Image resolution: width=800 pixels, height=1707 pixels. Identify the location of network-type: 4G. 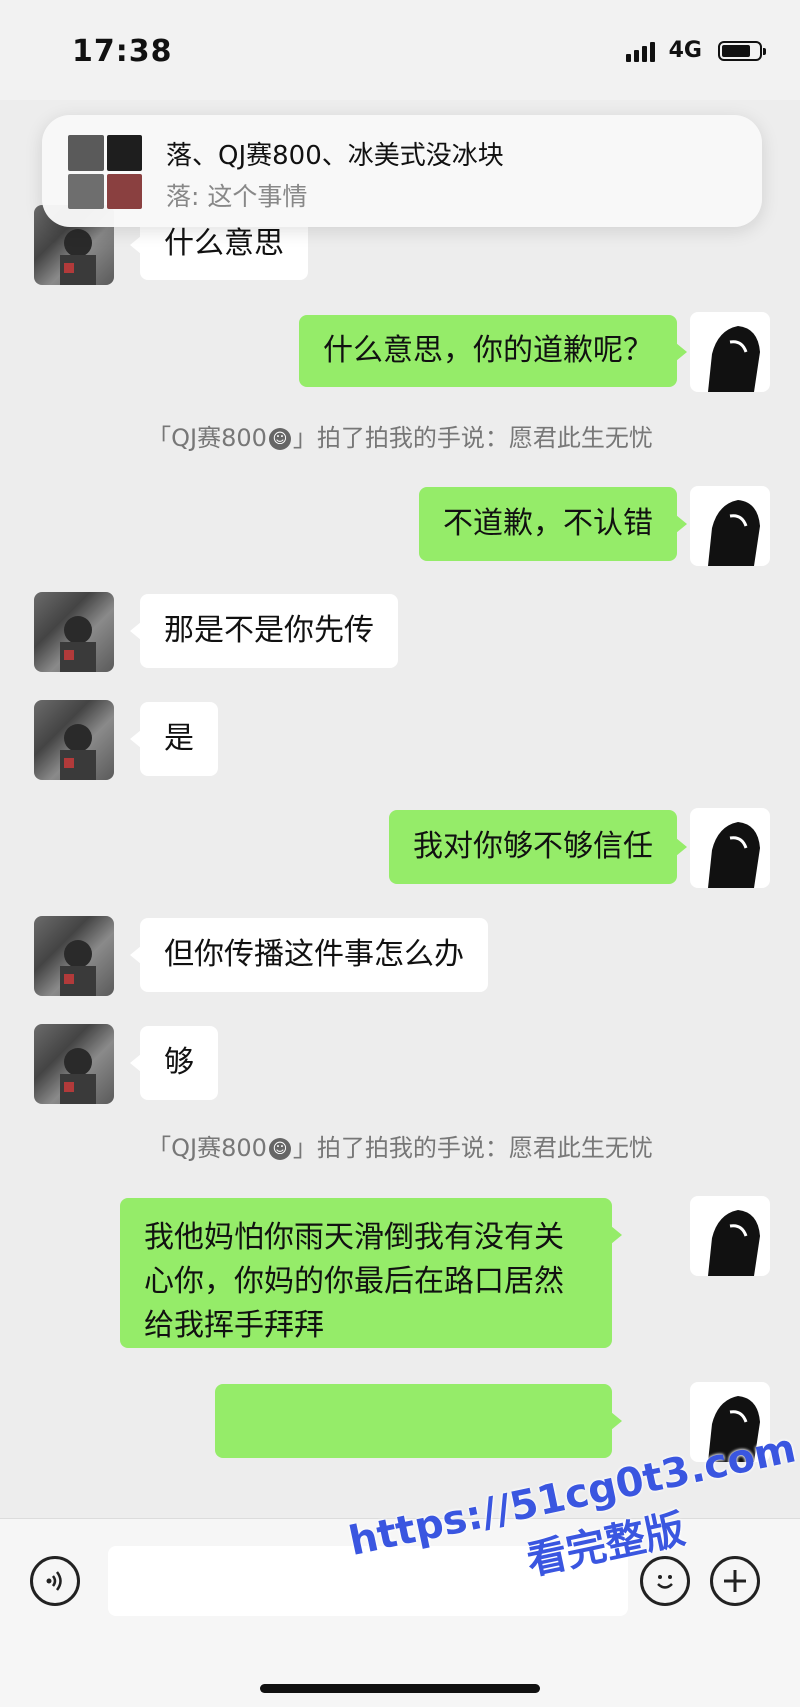
(685, 50).